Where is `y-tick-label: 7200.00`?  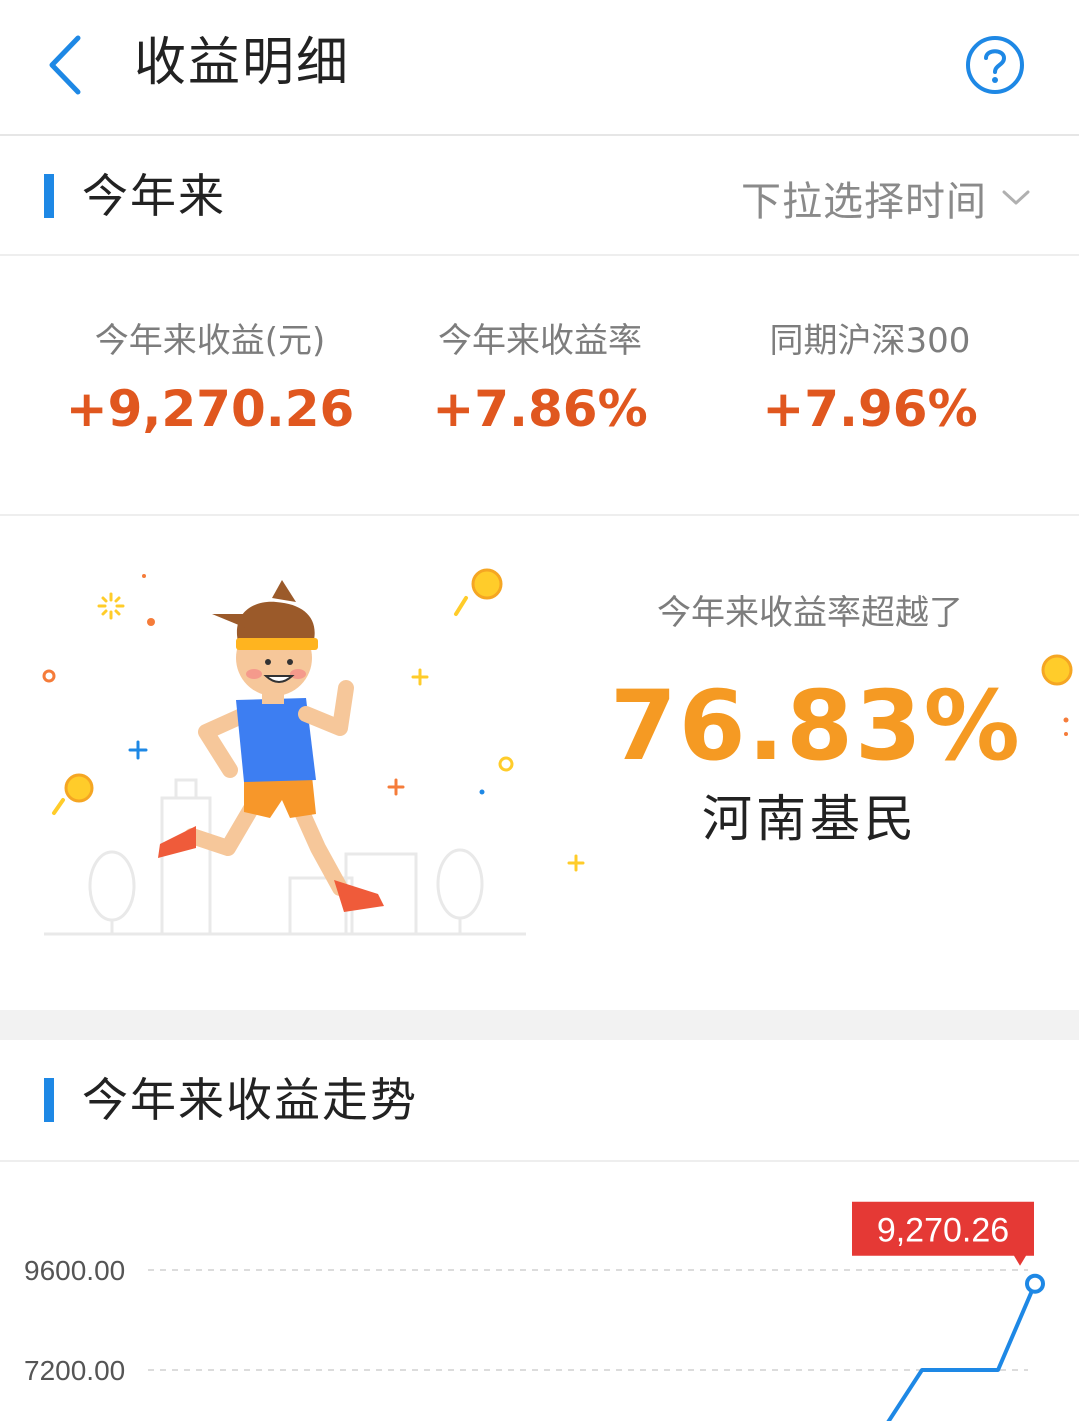
y-tick-label: 7200.00 is located at coordinates (74, 1370).